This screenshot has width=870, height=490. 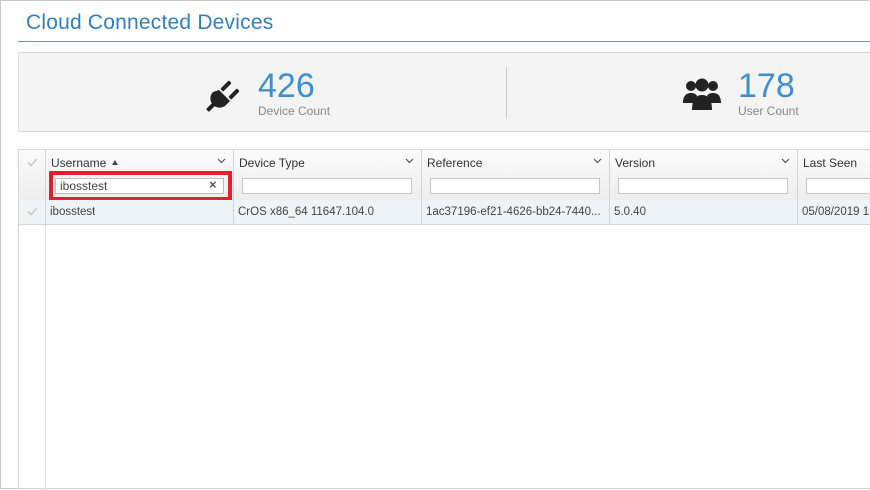 What do you see at coordinates (140, 212) in the screenshot?
I see `cell-username: ibosstest` at bounding box center [140, 212].